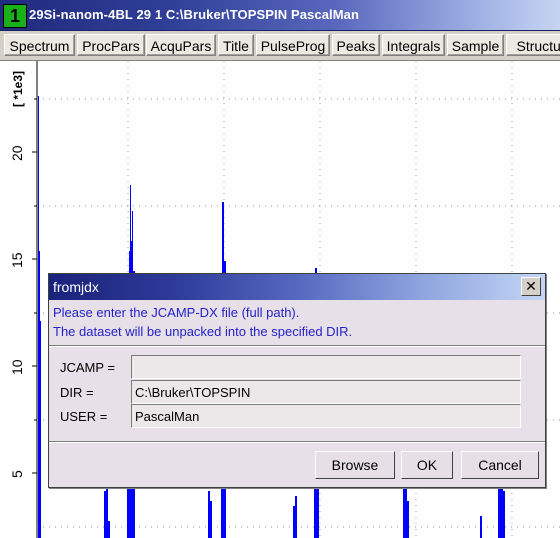  I want to click on dir-label: DIR =, so click(77, 392).